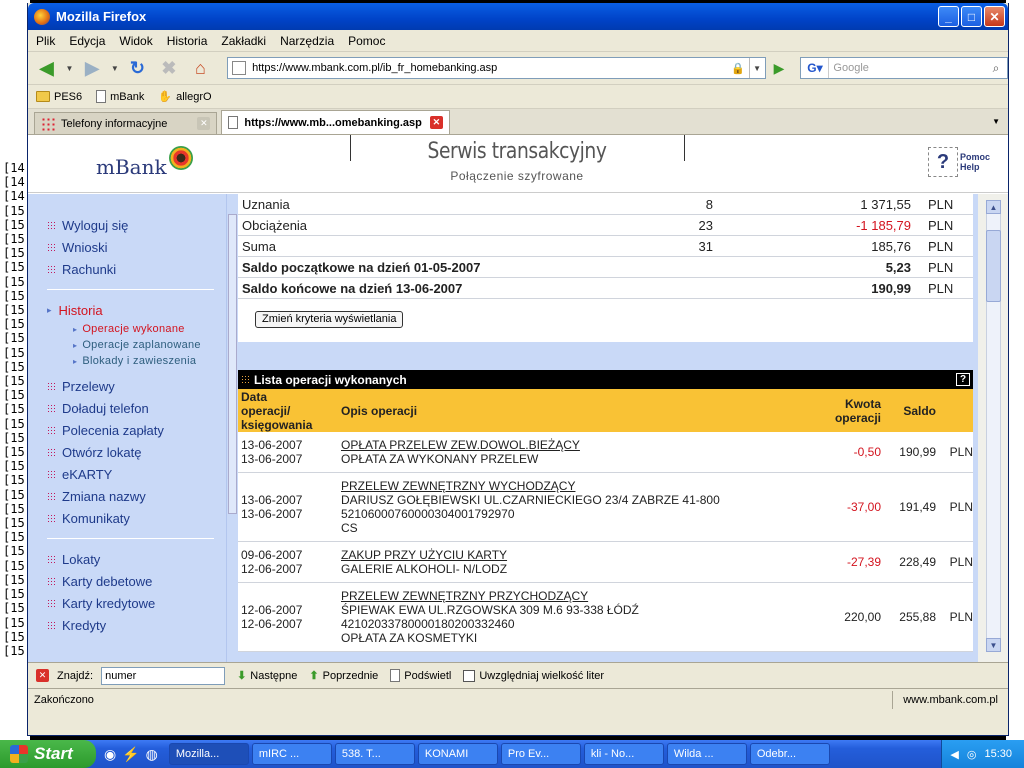  Describe the element at coordinates (131, 167) in the screenshot. I see `mbank-logo: mBank` at that location.